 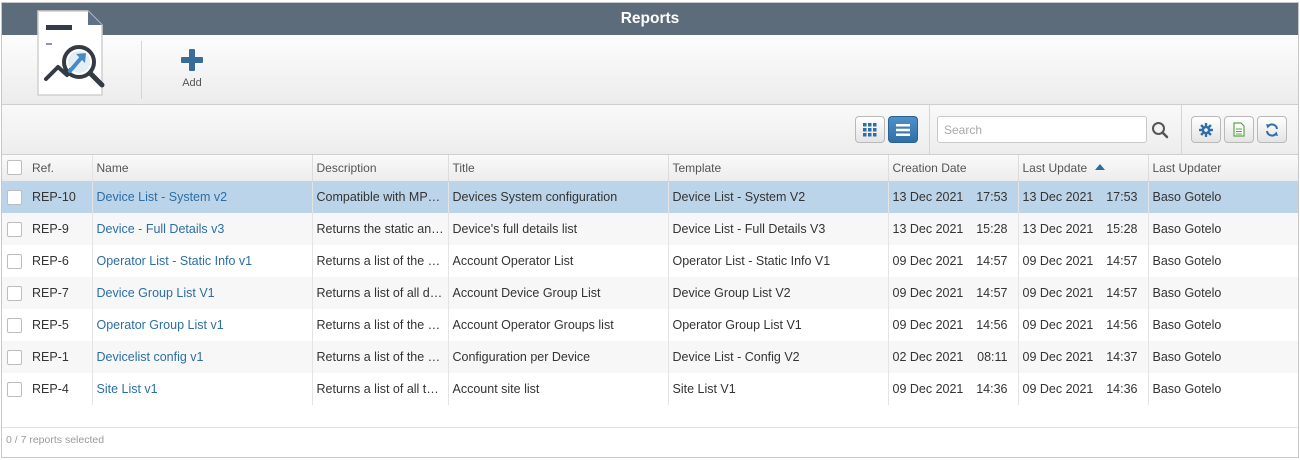 What do you see at coordinates (1160, 130) in the screenshot?
I see `search-icon` at bounding box center [1160, 130].